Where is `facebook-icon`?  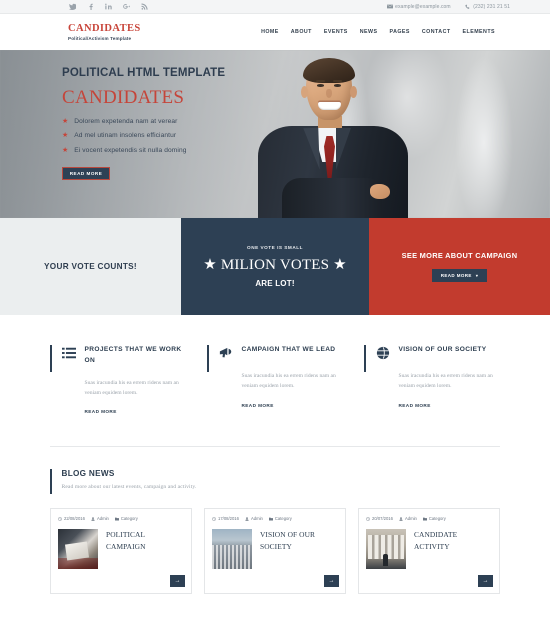
facebook-icon is located at coordinates (90, 6).